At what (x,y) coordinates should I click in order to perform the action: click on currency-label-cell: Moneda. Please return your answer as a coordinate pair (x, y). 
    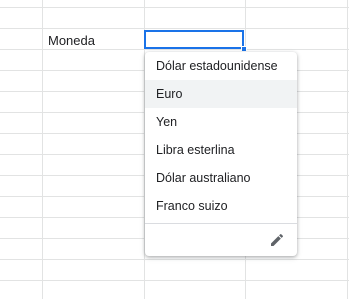
    Looking at the image, I should click on (71, 40).